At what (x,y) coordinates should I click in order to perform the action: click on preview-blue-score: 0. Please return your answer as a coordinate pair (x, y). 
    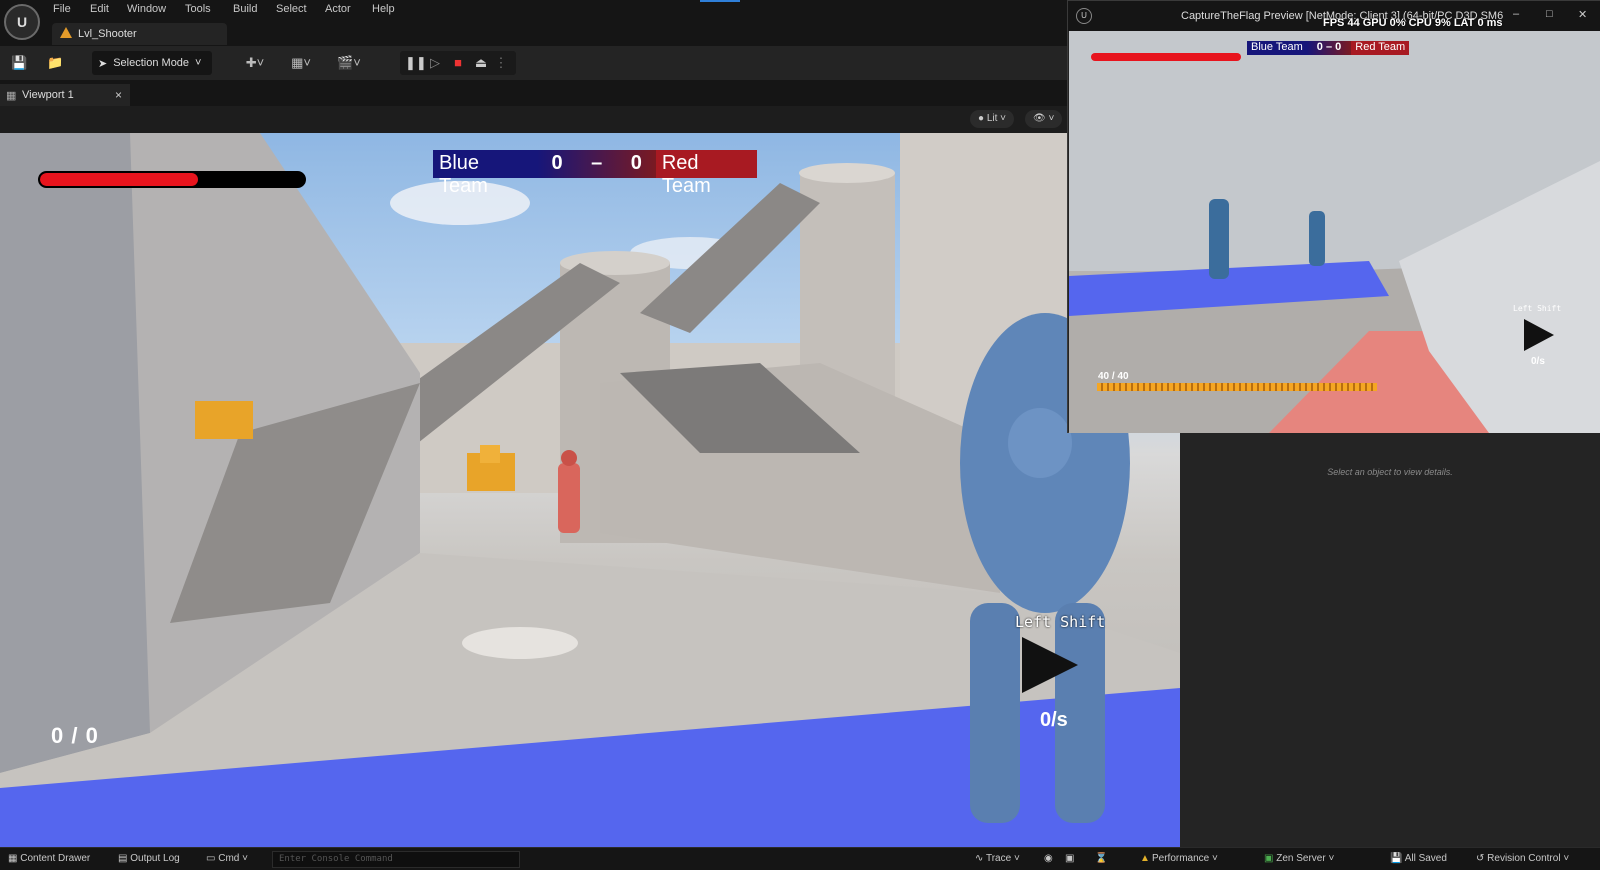
    Looking at the image, I should click on (1319, 47).